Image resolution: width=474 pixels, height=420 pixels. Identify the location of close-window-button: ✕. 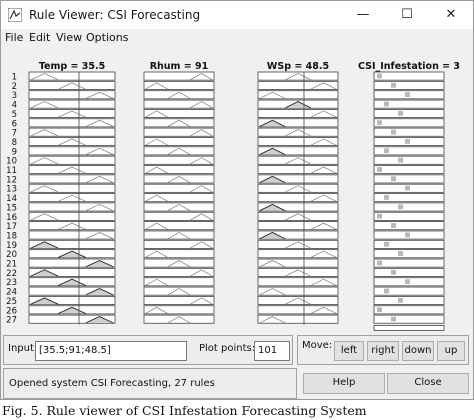
(451, 15).